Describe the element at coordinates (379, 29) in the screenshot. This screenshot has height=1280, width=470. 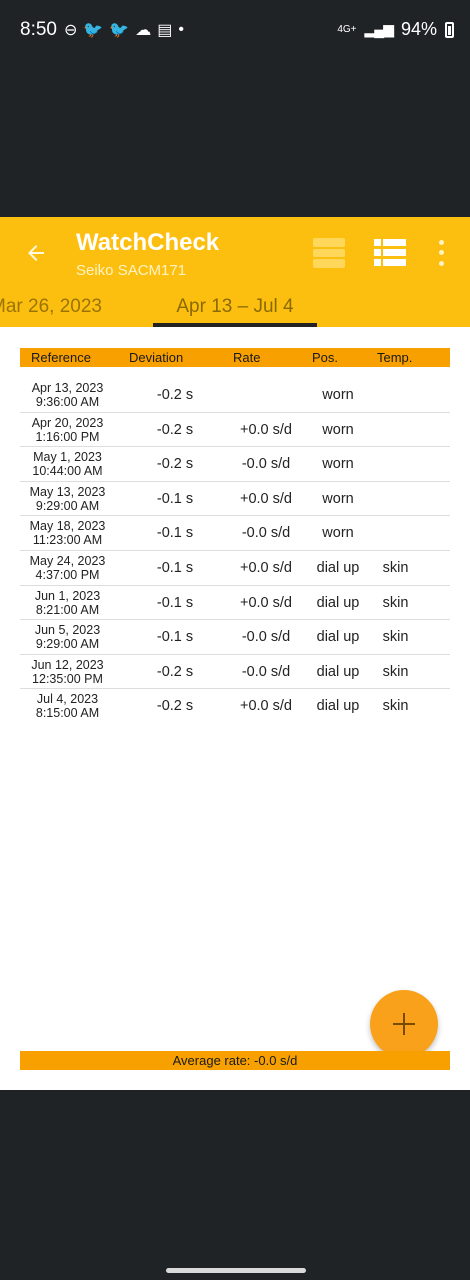
I see `signal-icon: ▂▄▆` at that location.